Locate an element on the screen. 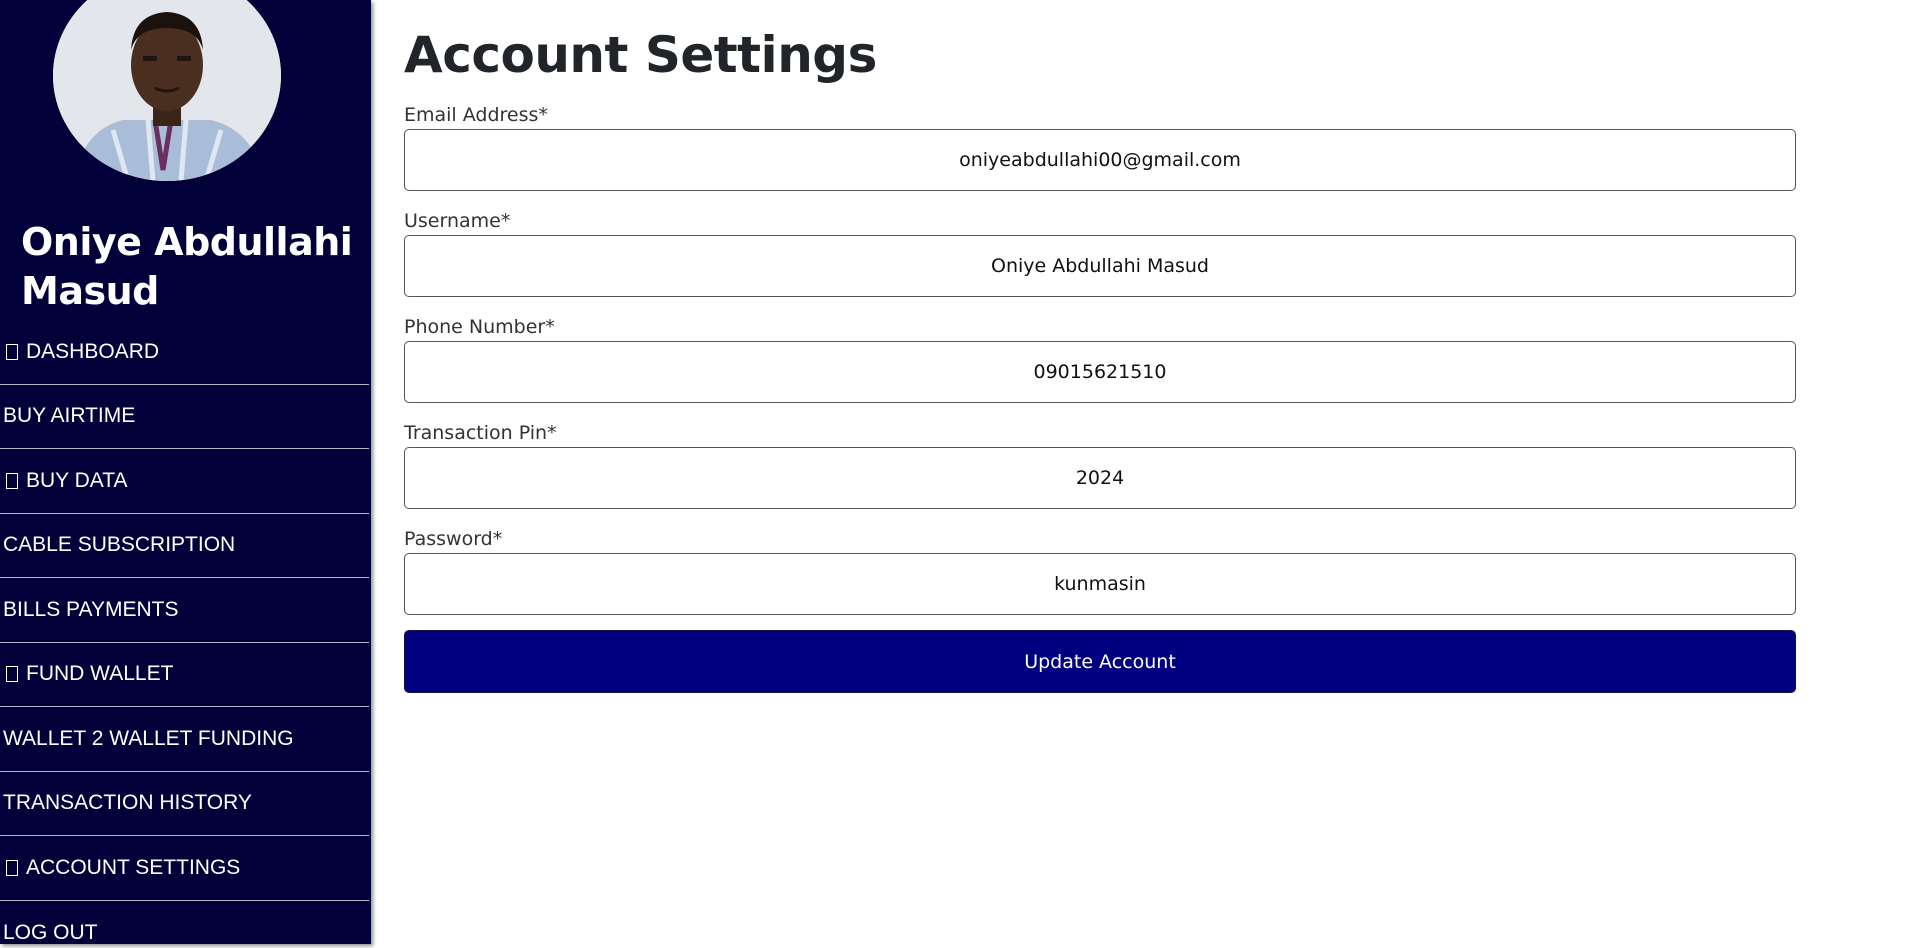  password-field is located at coordinates (1100, 584).